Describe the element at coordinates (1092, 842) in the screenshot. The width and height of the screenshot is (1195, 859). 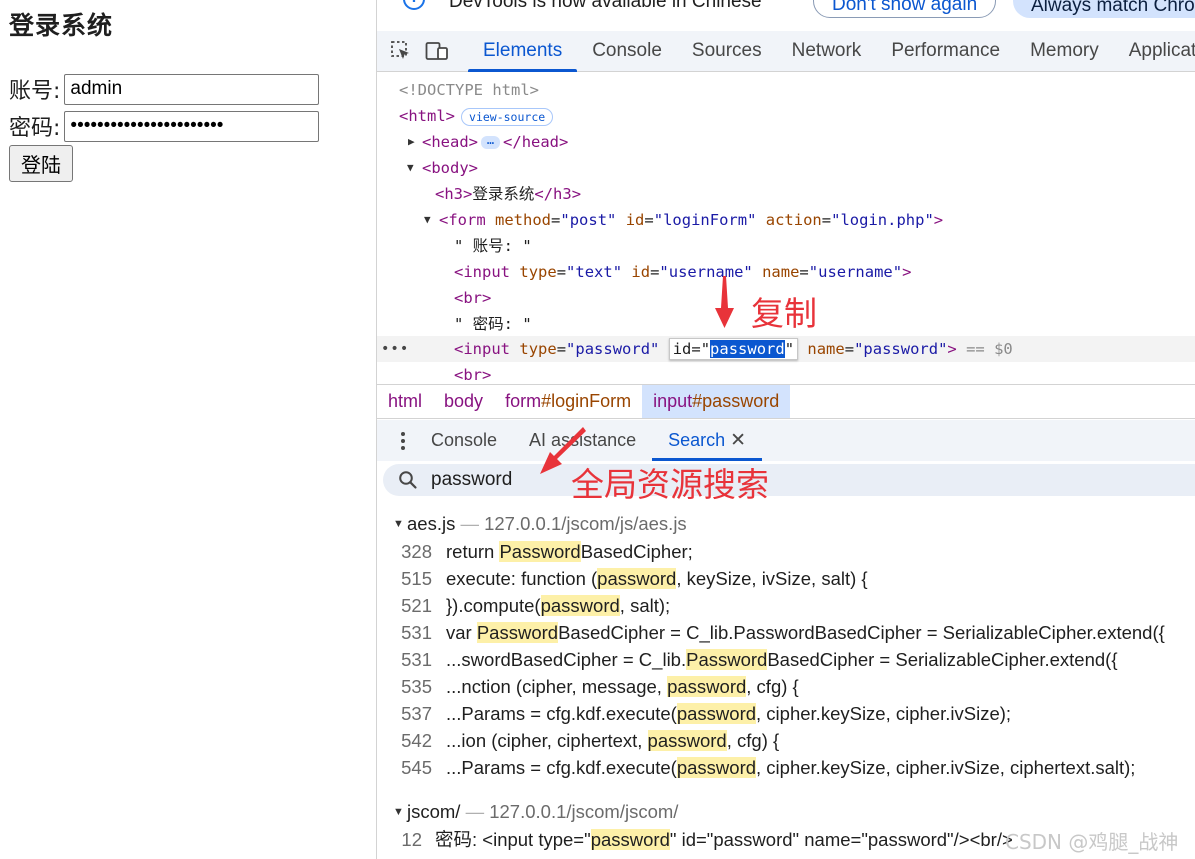
I see `watermark: CSDN @鸡腿_战神` at that location.